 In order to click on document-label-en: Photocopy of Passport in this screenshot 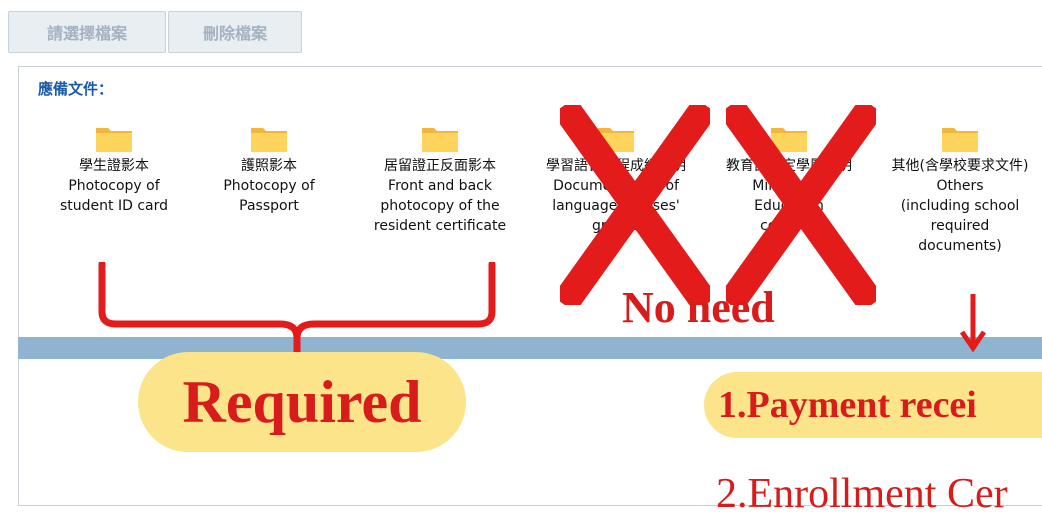, I will do `click(269, 196)`.